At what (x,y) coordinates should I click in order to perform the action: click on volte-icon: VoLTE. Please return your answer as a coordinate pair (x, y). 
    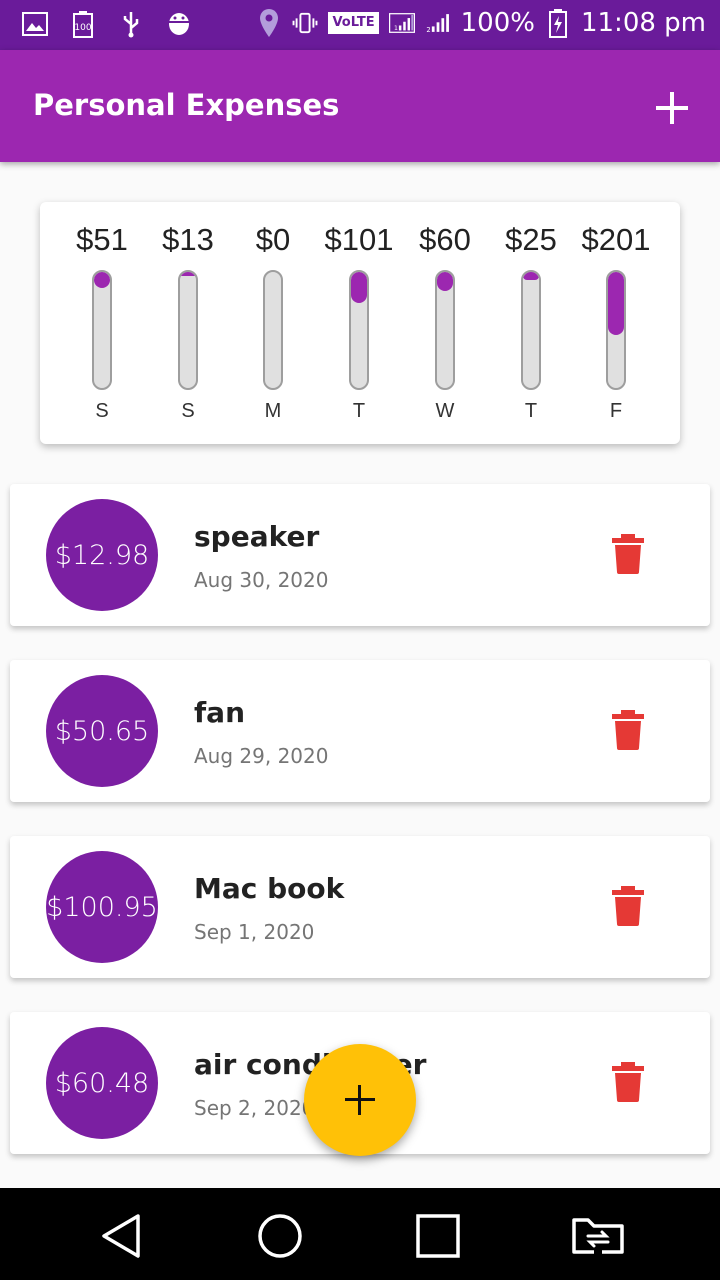
    Looking at the image, I should click on (353, 23).